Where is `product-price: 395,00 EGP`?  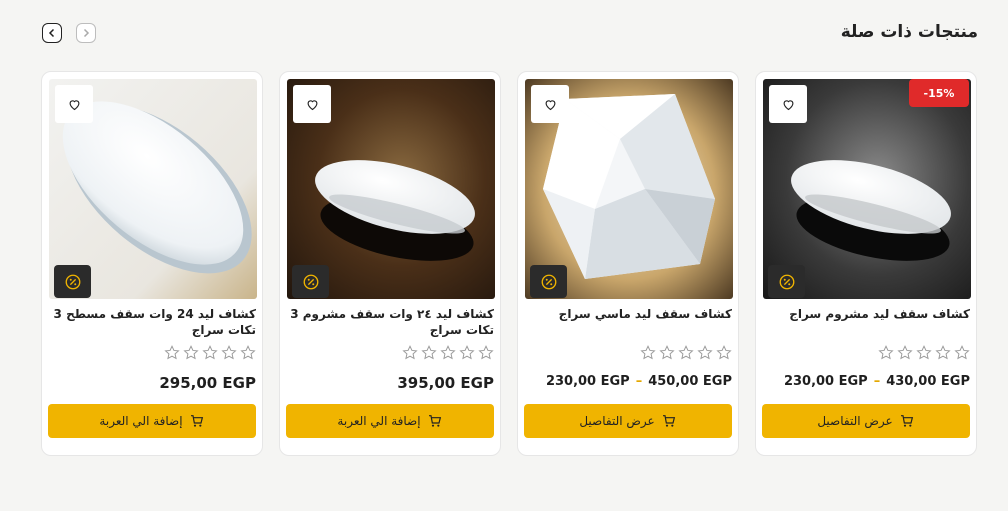 product-price: 395,00 EGP is located at coordinates (445, 383).